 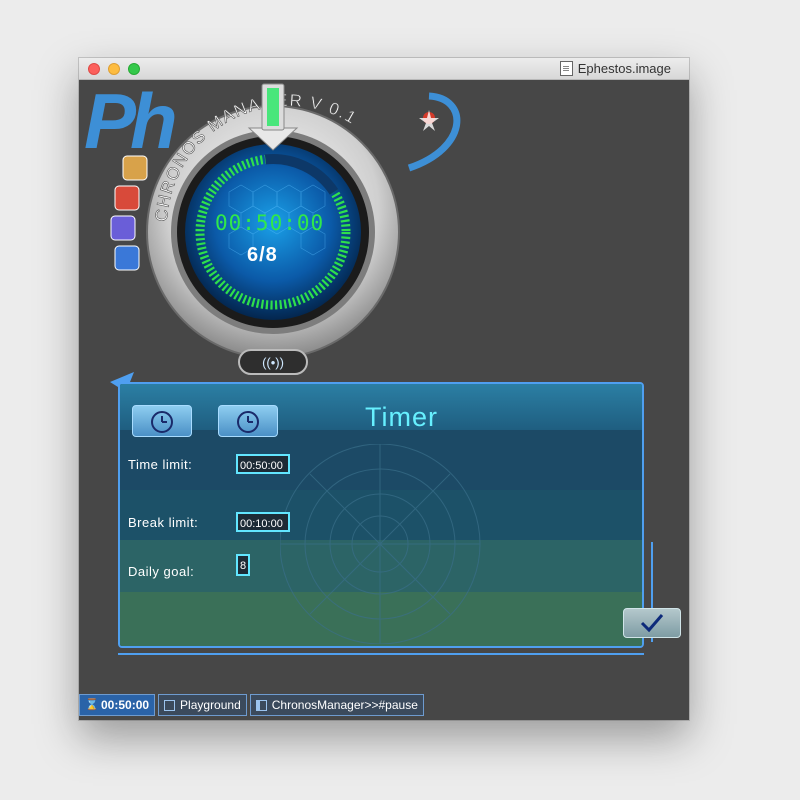 What do you see at coordinates (270, 223) in the screenshot?
I see `gauge-time-readout: 00:50:00` at bounding box center [270, 223].